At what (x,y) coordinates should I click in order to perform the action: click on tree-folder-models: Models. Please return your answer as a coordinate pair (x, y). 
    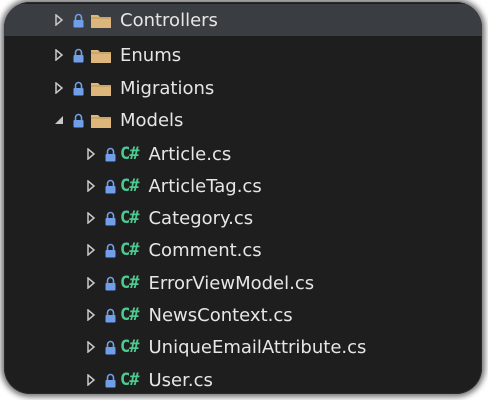
    Looking at the image, I should click on (243, 120).